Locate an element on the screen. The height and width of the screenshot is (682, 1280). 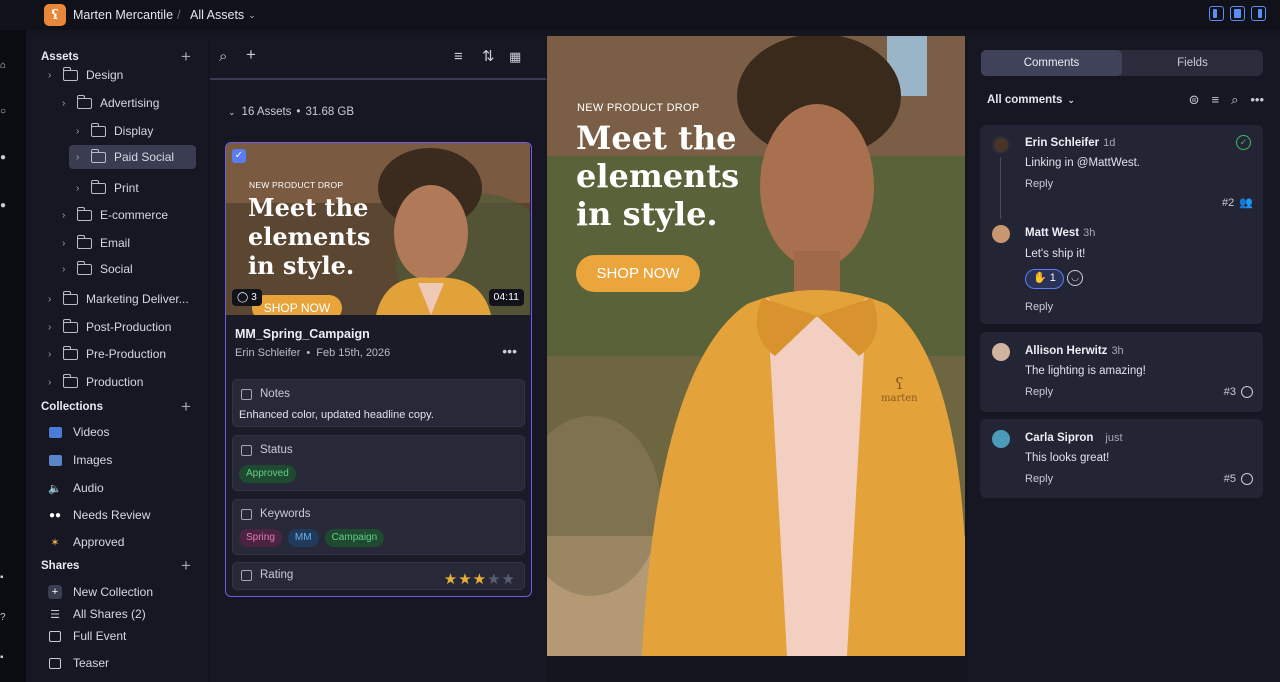
eyes-icon: ●● is located at coordinates (55, 515).